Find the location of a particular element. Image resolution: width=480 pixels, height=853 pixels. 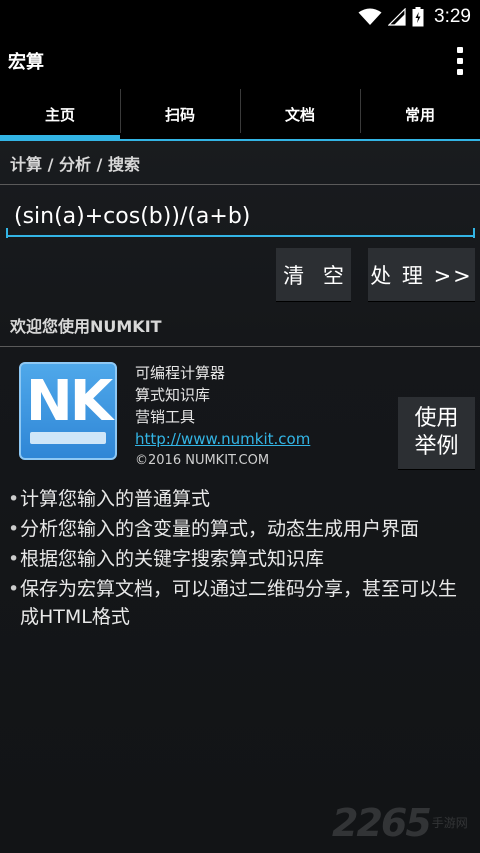

examples-button: 使用 举例 is located at coordinates (436, 433).